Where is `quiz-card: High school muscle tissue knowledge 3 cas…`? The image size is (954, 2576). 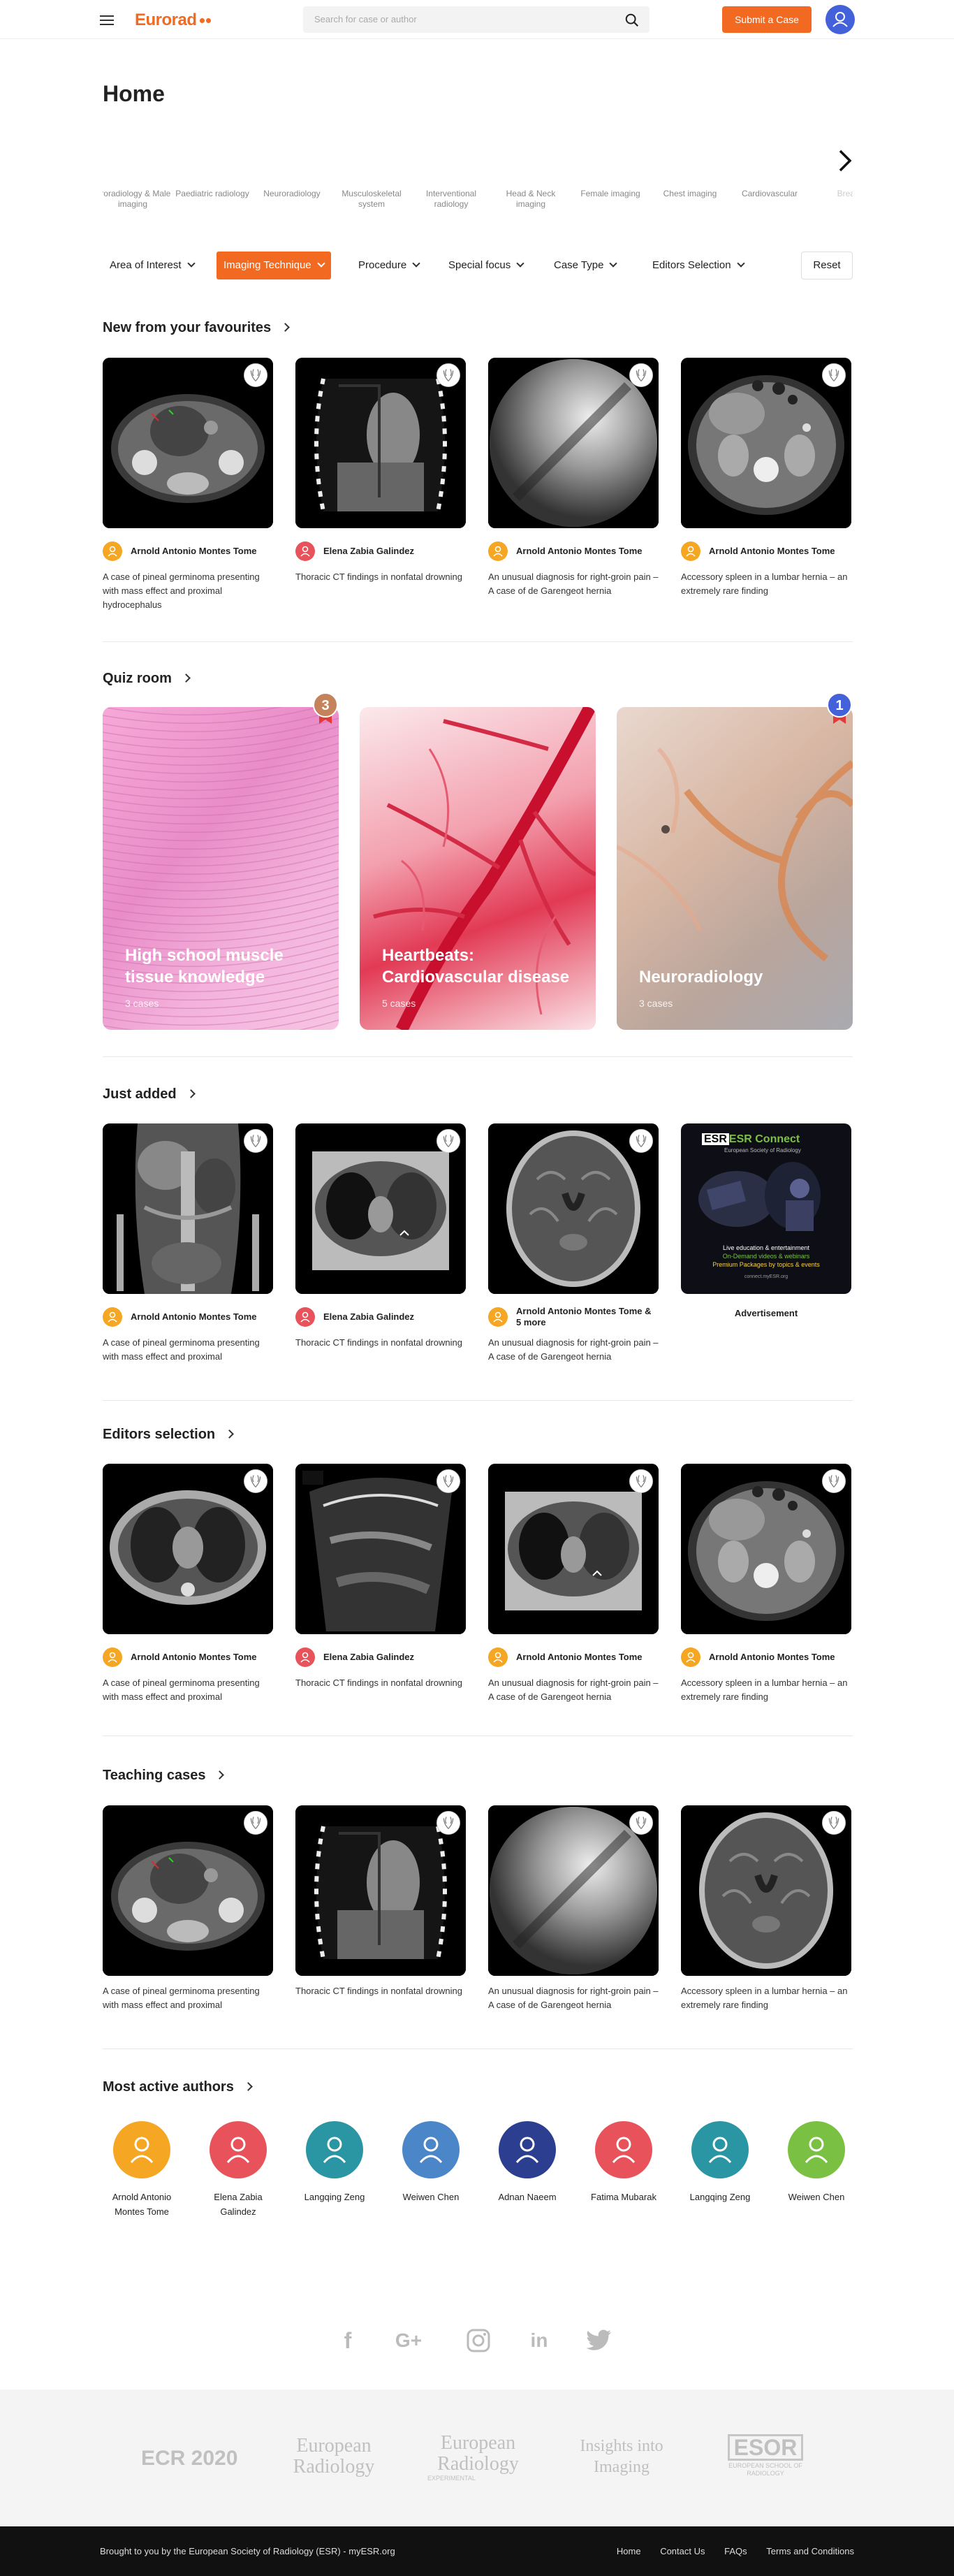 quiz-card: High school muscle tissue knowledge 3 cas… is located at coordinates (221, 868).